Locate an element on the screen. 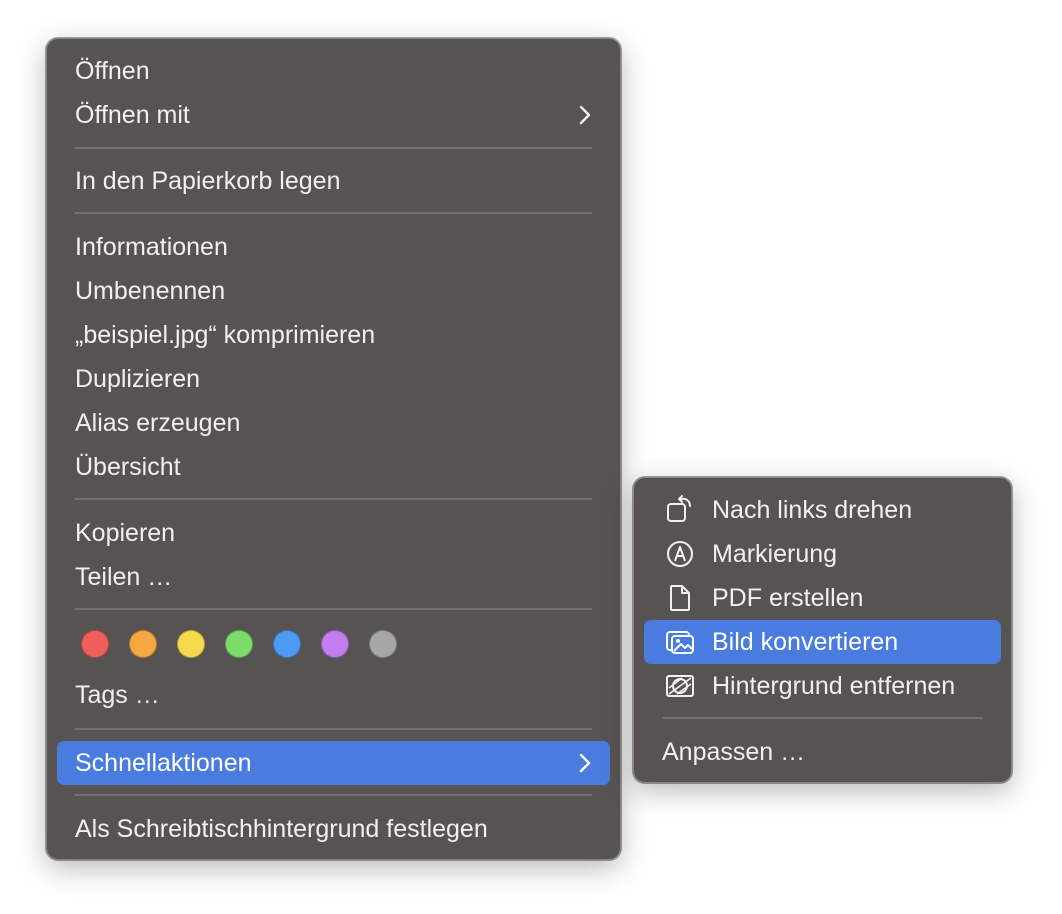  menu-item-set-desktop-picture: Als Schreibtischhintergrund festlegen is located at coordinates (333, 829).